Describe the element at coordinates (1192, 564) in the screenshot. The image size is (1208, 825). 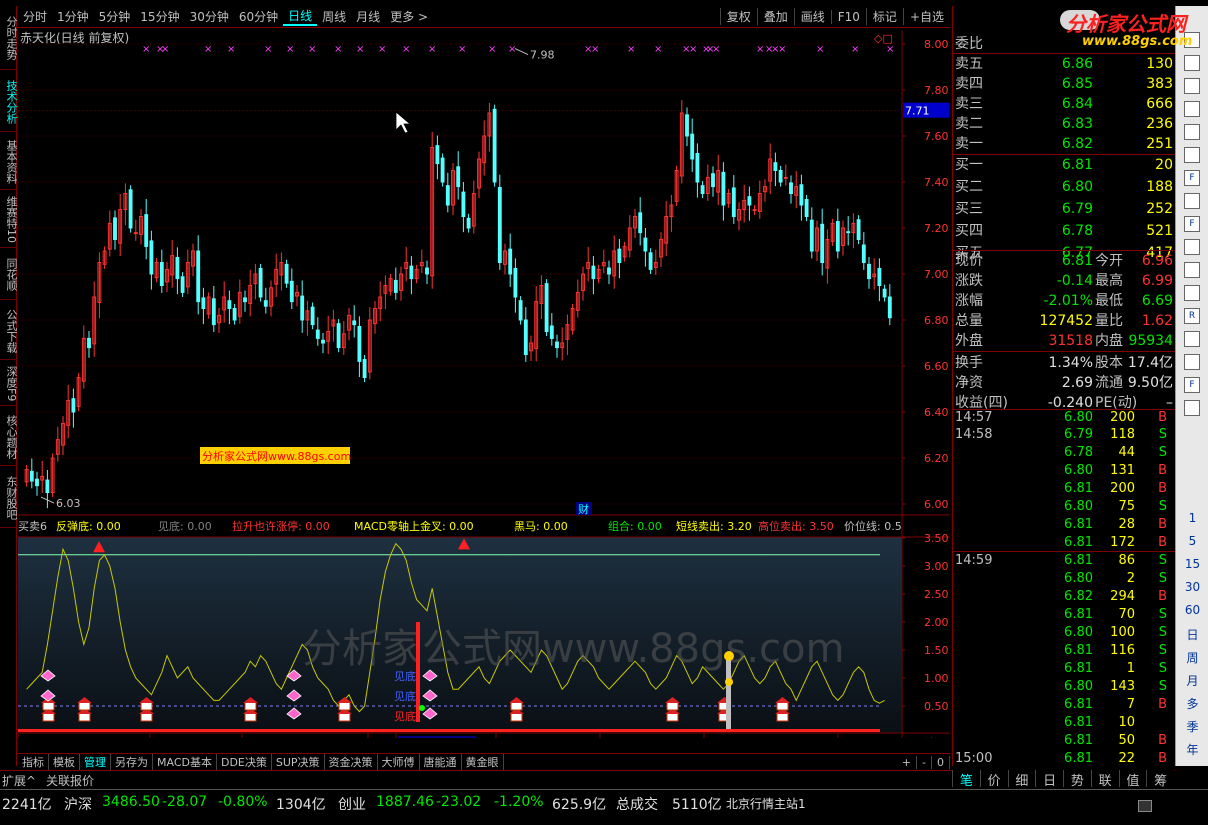
I see `period-shortcut-2: 15` at that location.